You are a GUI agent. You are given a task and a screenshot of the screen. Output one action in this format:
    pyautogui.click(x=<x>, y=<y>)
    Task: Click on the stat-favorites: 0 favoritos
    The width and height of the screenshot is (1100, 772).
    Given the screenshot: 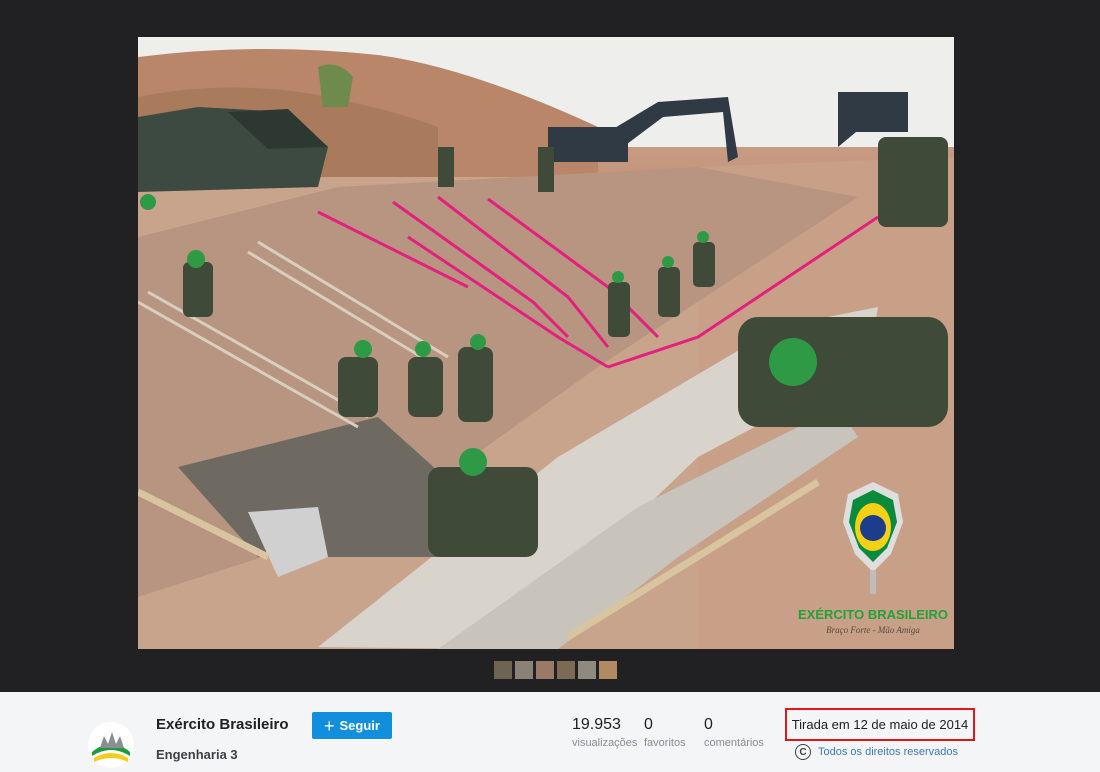 What is the action you would take?
    pyautogui.click(x=665, y=732)
    